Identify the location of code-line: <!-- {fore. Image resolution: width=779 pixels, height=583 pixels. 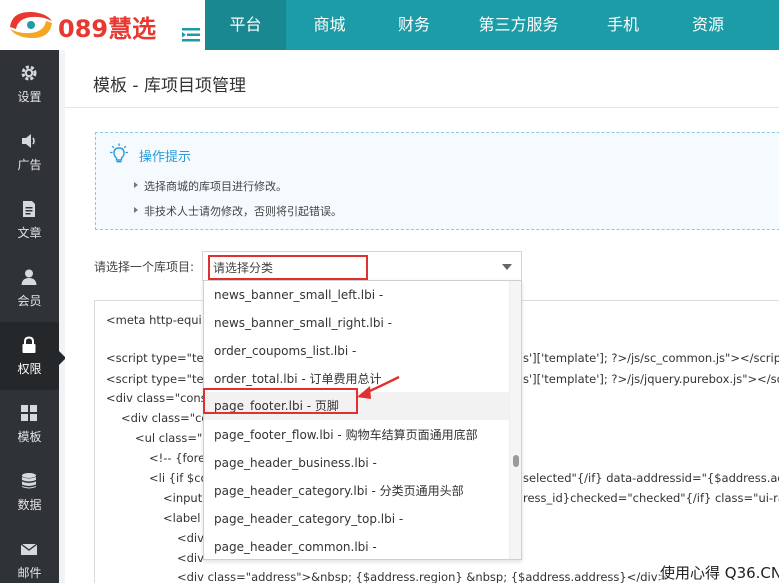
(177, 458).